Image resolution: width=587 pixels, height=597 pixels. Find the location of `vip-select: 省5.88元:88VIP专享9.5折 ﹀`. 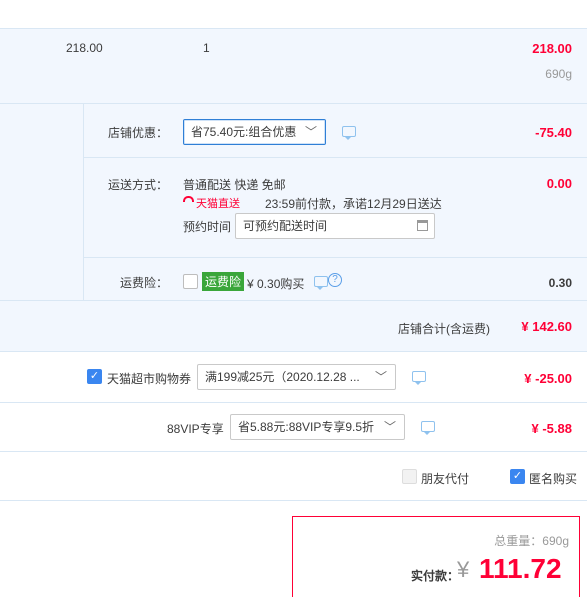

vip-select: 省5.88元:88VIP专享9.5折 ﹀ is located at coordinates (317, 427).